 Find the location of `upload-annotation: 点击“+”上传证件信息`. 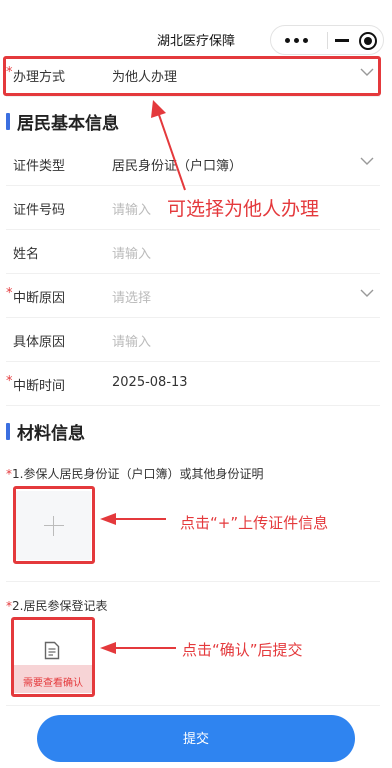

upload-annotation: 点击“+”上传证件信息 is located at coordinates (254, 523).